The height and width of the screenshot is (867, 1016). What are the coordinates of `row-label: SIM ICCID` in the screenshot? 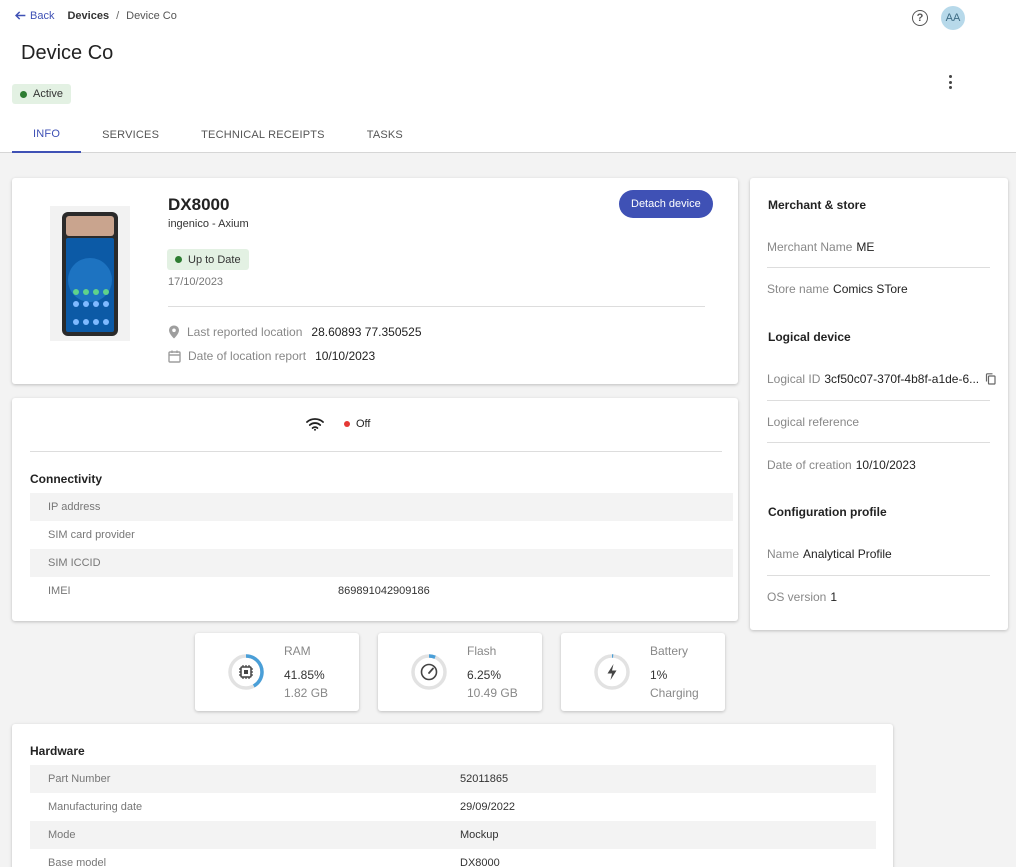 It's located at (74, 563).